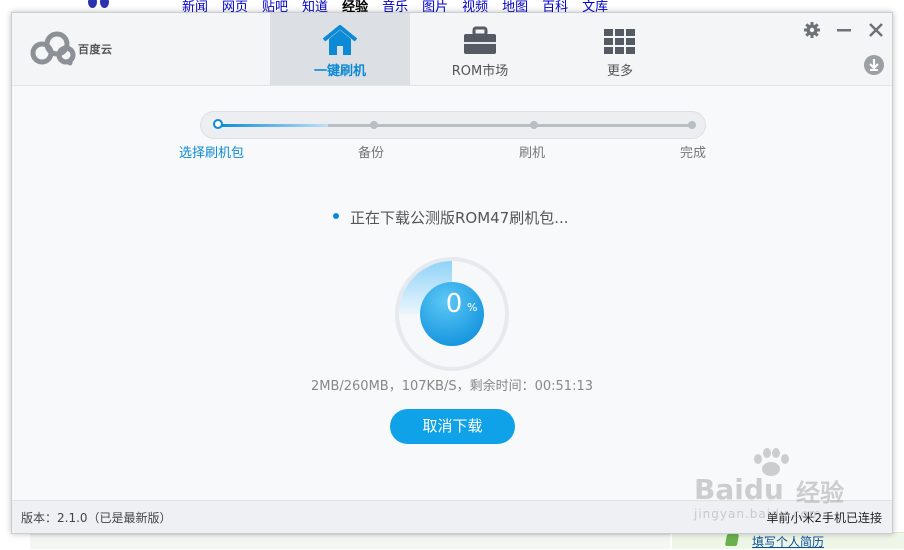 This screenshot has height=550, width=904. What do you see at coordinates (844, 30) in the screenshot?
I see `minimize-icon` at bounding box center [844, 30].